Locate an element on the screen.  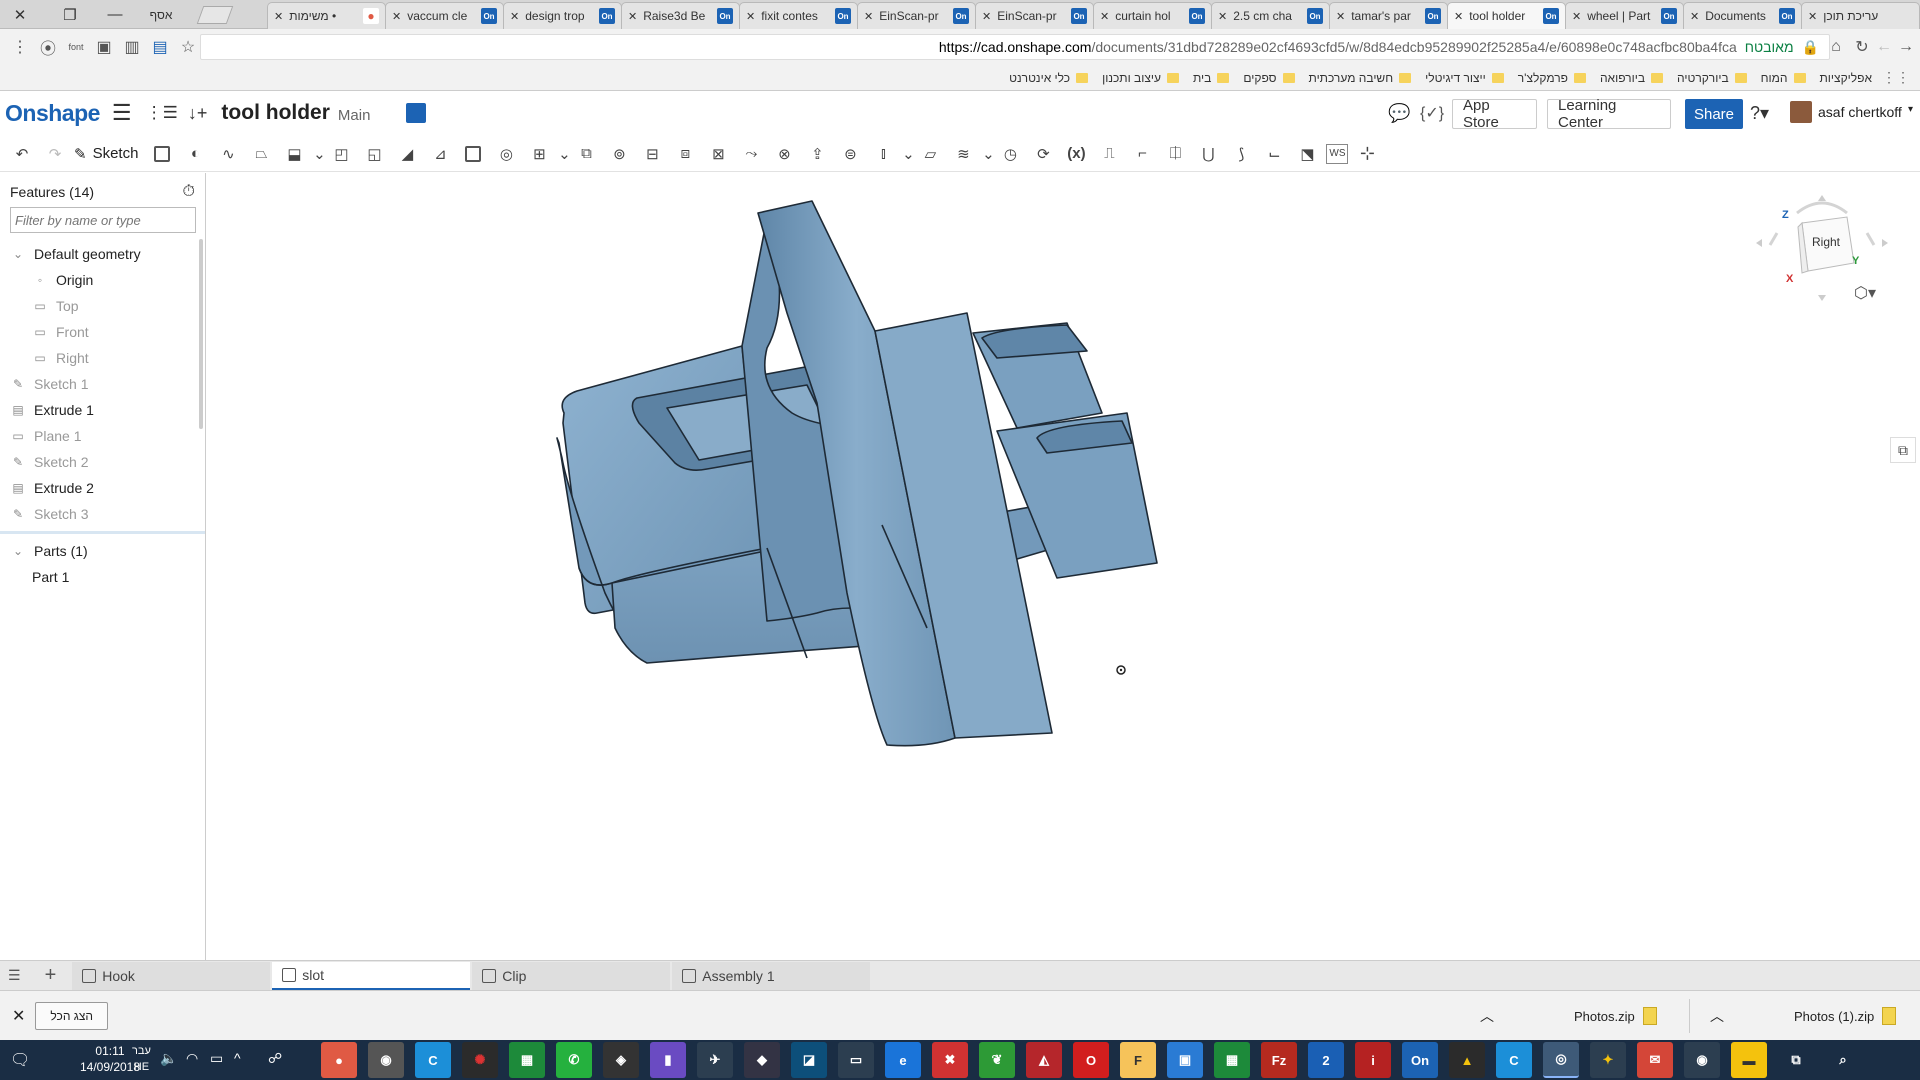
volume-icon: 🔈 is located at coordinates (168, 1058).